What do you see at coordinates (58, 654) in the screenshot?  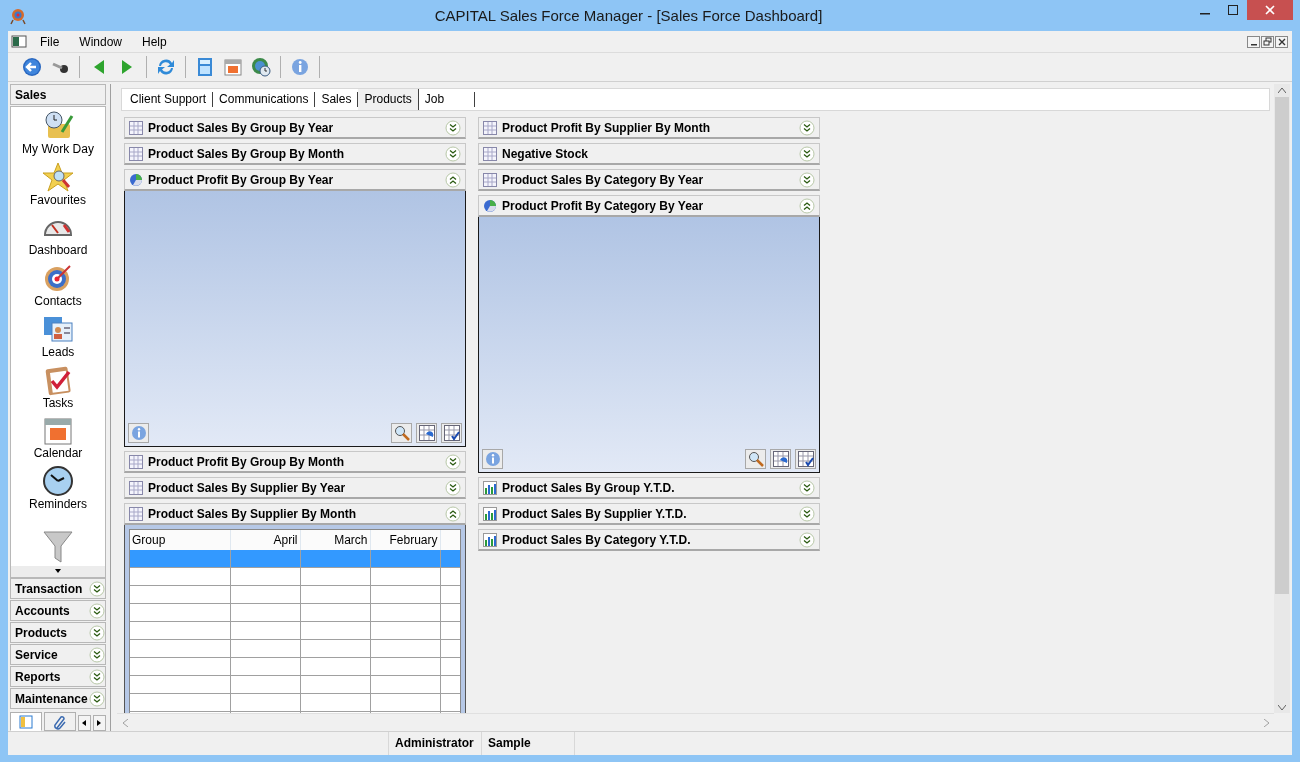 I see `sidebar-group-header: Service` at bounding box center [58, 654].